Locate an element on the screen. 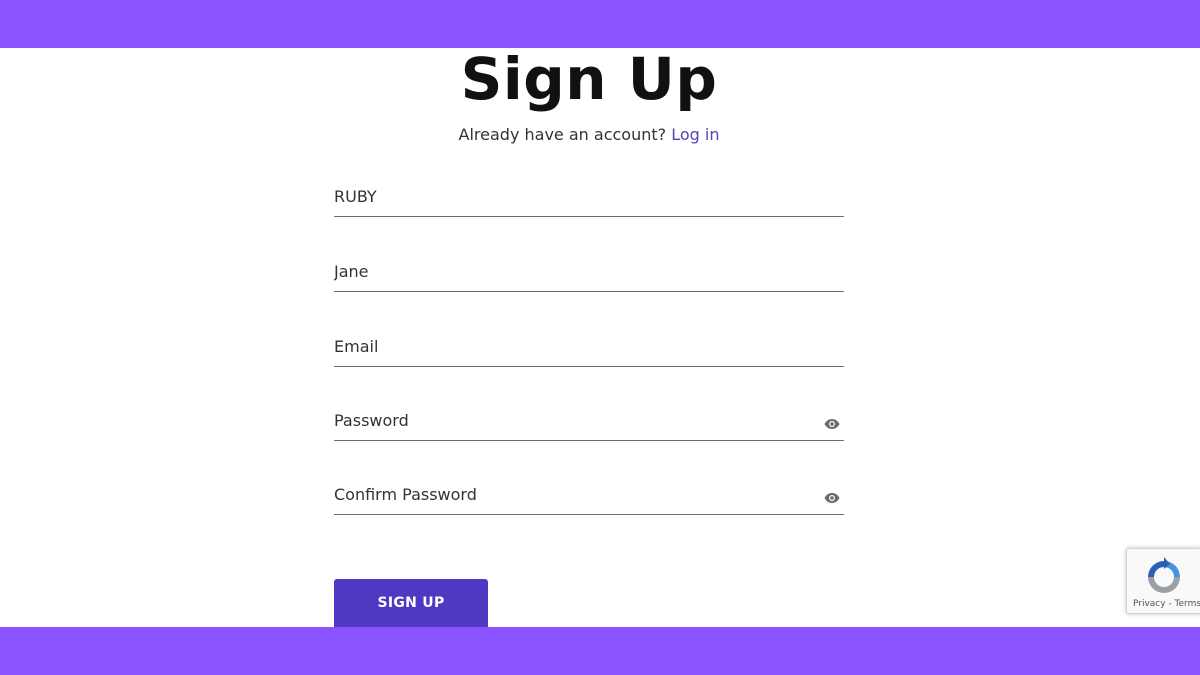  login-link: Log in is located at coordinates (695, 134).